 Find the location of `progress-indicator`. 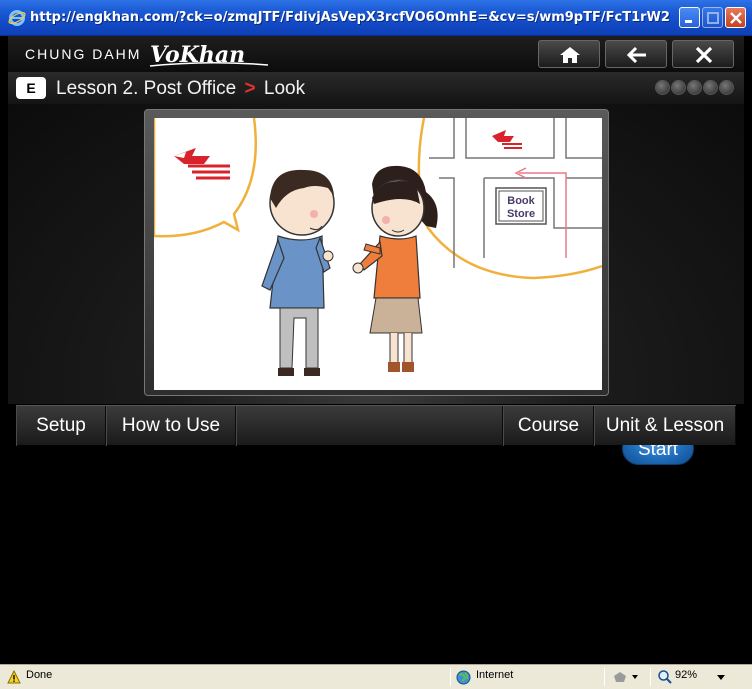

progress-indicator is located at coordinates (695, 90).